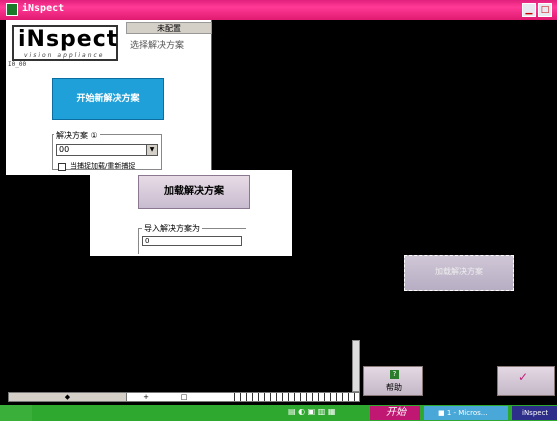 This screenshot has height=421, width=557. I want to click on logo: iNspect vision appliance, so click(65, 43).